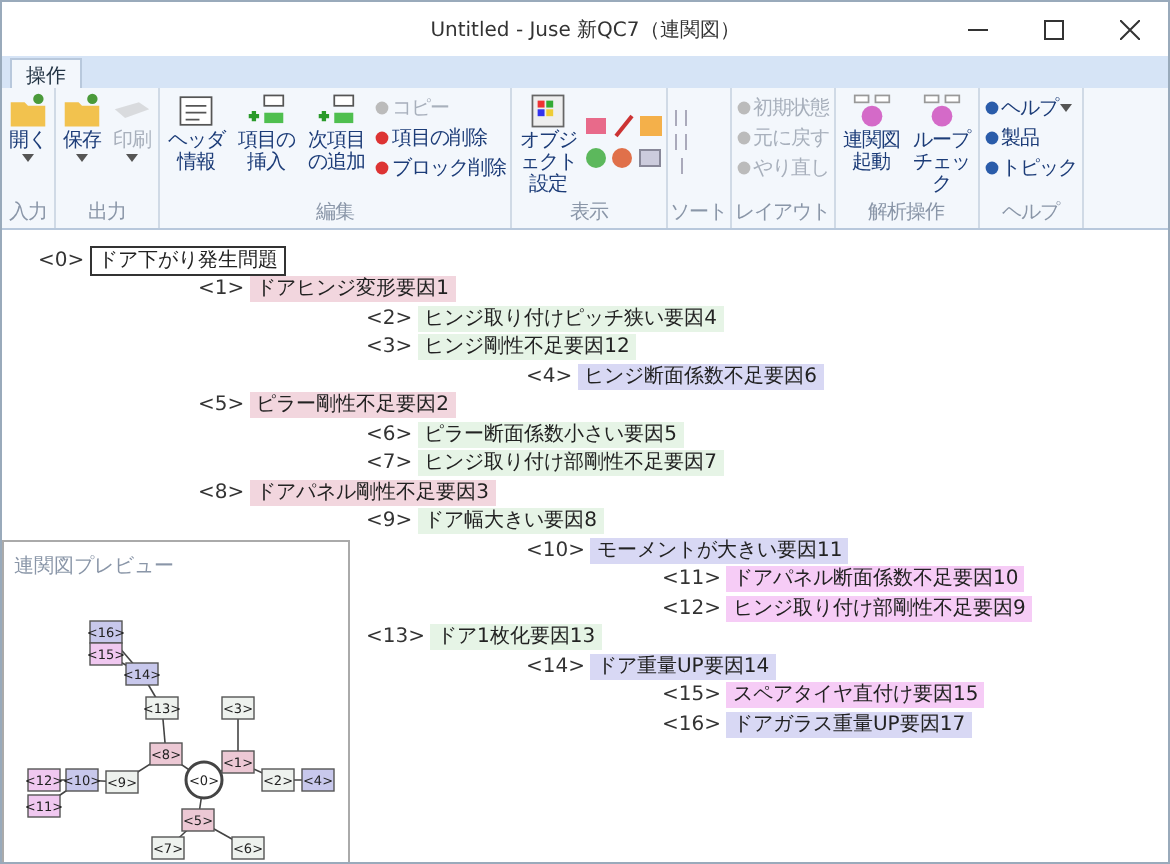 The image size is (1170, 864). What do you see at coordinates (221, 289) in the screenshot?
I see `item-number: <1>` at bounding box center [221, 289].